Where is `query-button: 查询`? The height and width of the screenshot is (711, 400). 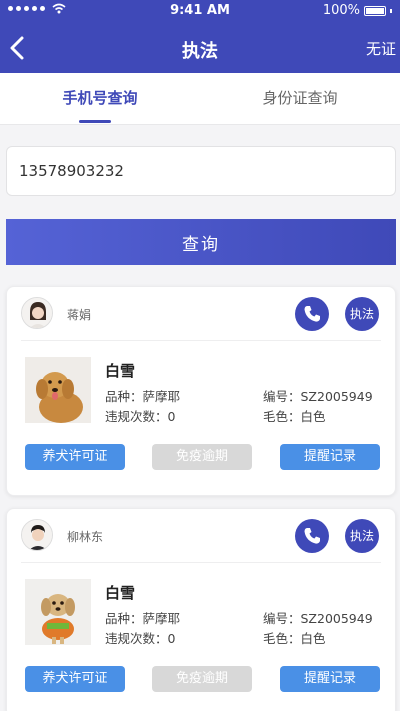 query-button: 查询 is located at coordinates (201, 242).